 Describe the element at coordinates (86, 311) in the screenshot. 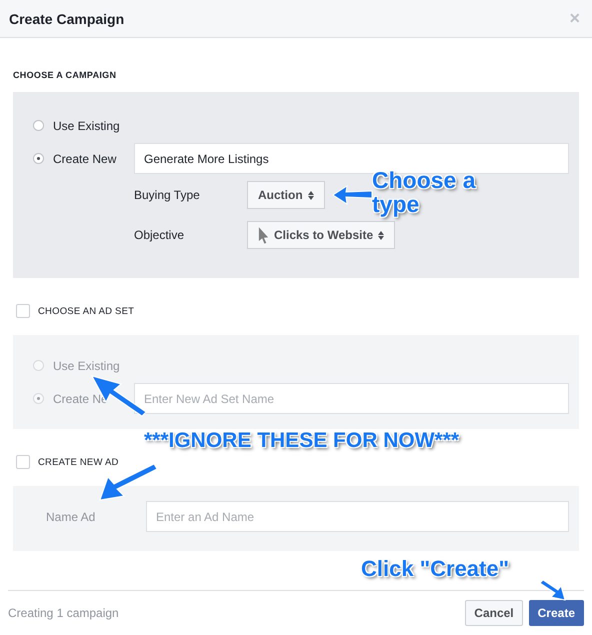

I see `section-title: CHOOSE AN AD SET` at that location.